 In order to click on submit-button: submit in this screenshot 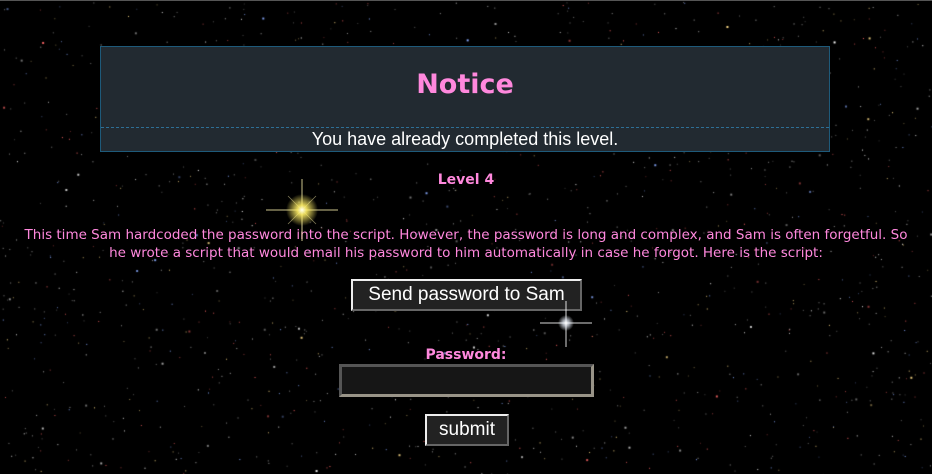, I will do `click(467, 430)`.